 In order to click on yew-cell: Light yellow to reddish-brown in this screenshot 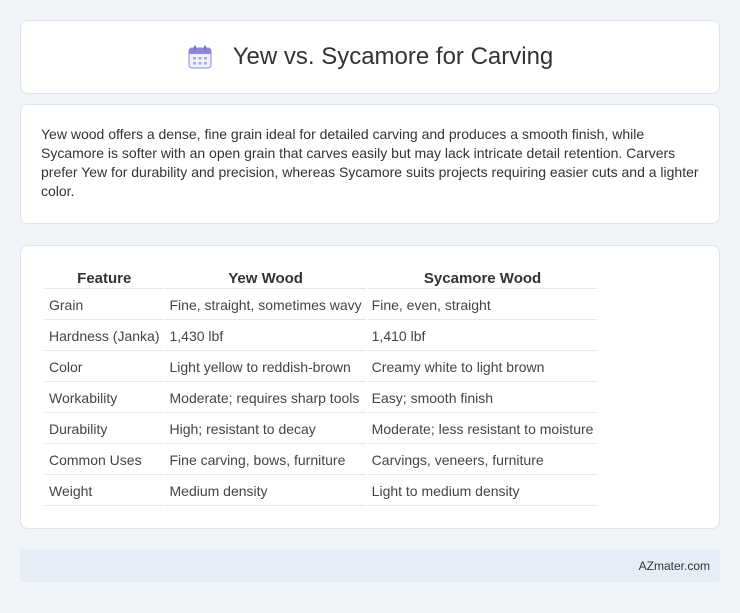, I will do `click(265, 367)`.